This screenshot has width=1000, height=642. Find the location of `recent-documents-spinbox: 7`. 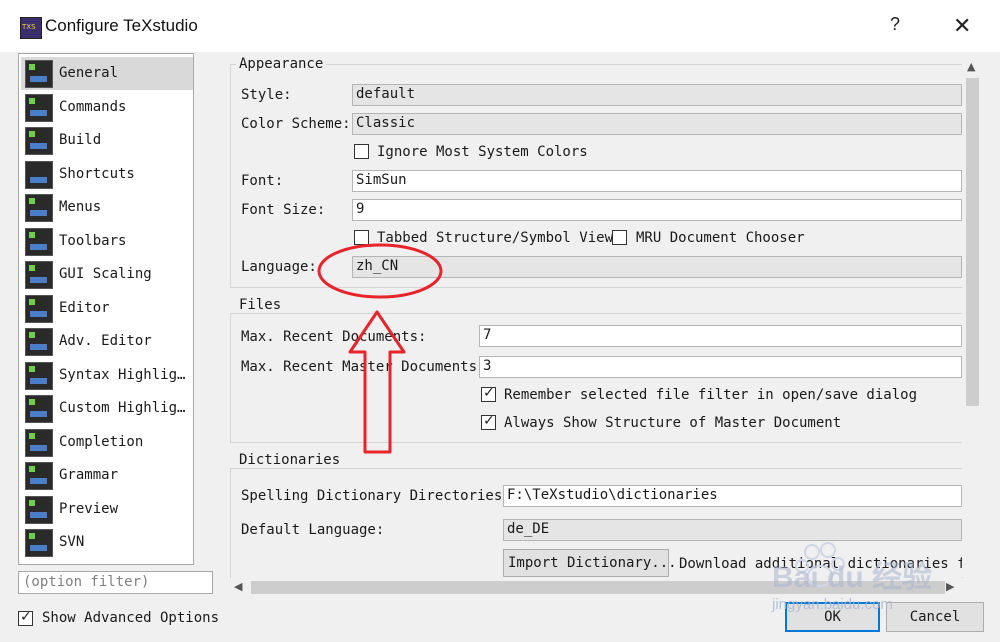

recent-documents-spinbox: 7 is located at coordinates (720, 336).